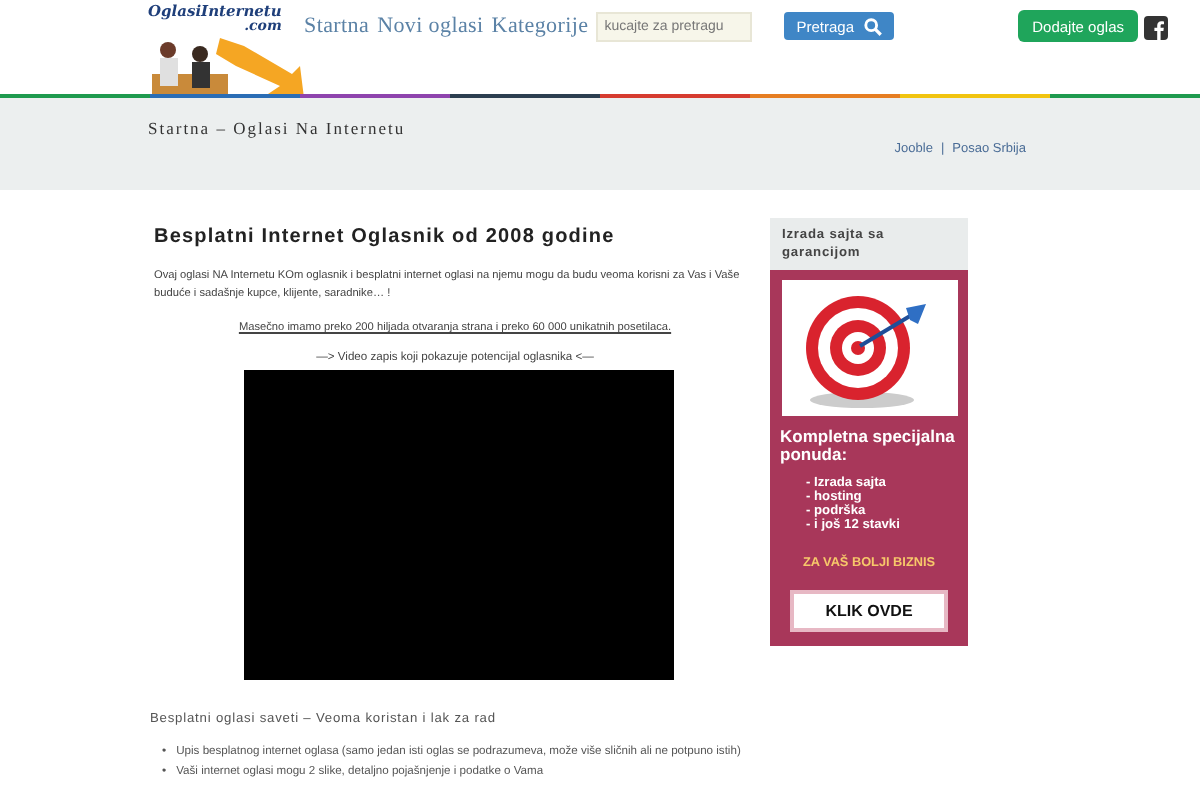 The width and height of the screenshot is (1200, 800). Describe the element at coordinates (278, 127) in the screenshot. I see `page-title: Startna – Oglasi Na Internetu` at that location.